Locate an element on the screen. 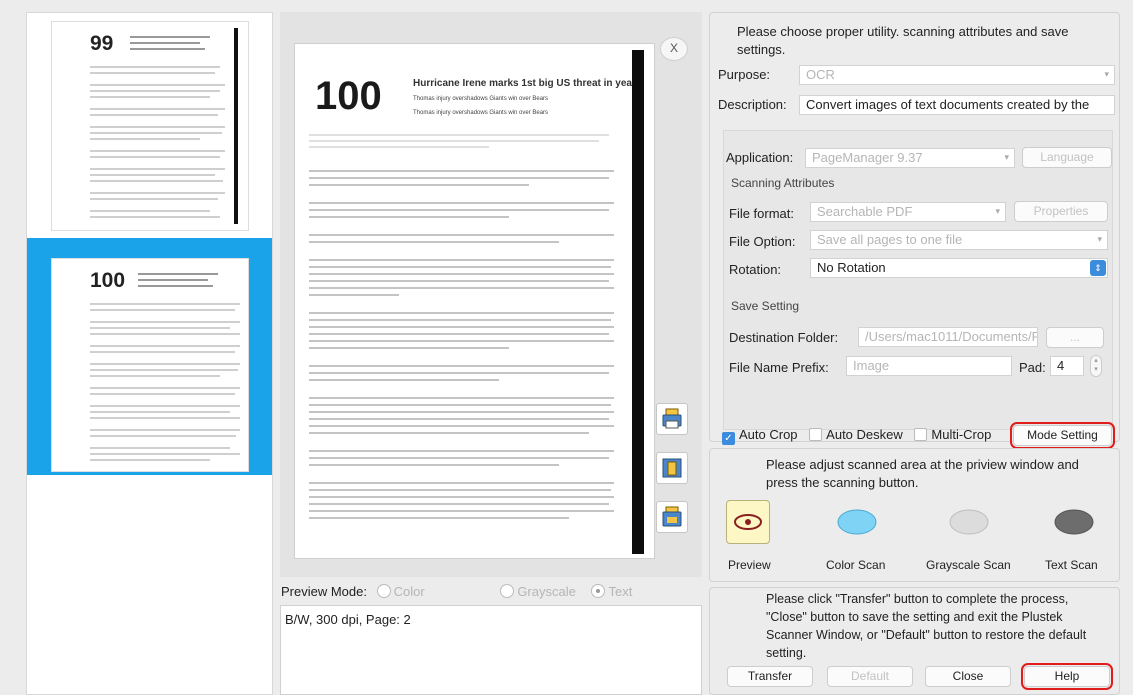  grayscale-scan-label: Grayscale Scan is located at coordinates (968, 565).